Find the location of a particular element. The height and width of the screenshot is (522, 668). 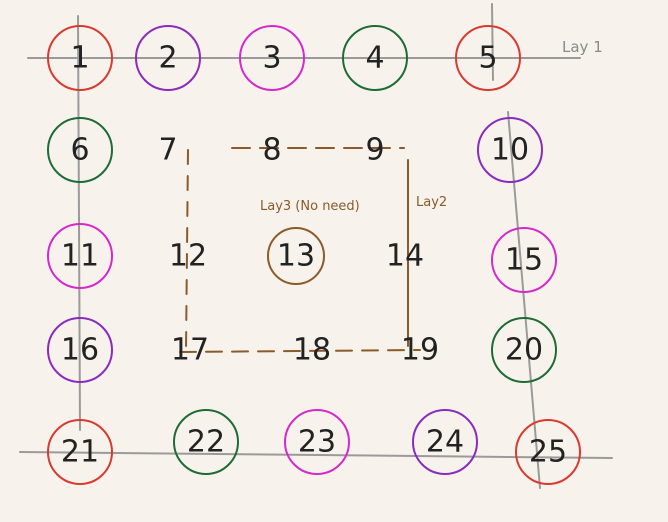

node-label-20: 20 is located at coordinates (524, 350).